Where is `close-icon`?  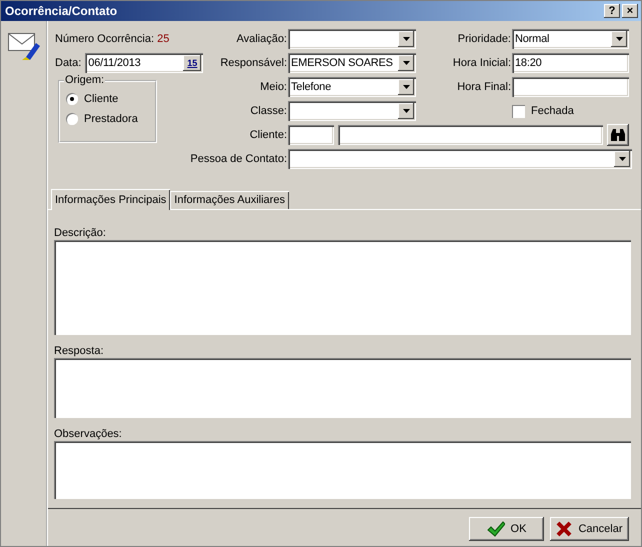
close-icon is located at coordinates (564, 529).